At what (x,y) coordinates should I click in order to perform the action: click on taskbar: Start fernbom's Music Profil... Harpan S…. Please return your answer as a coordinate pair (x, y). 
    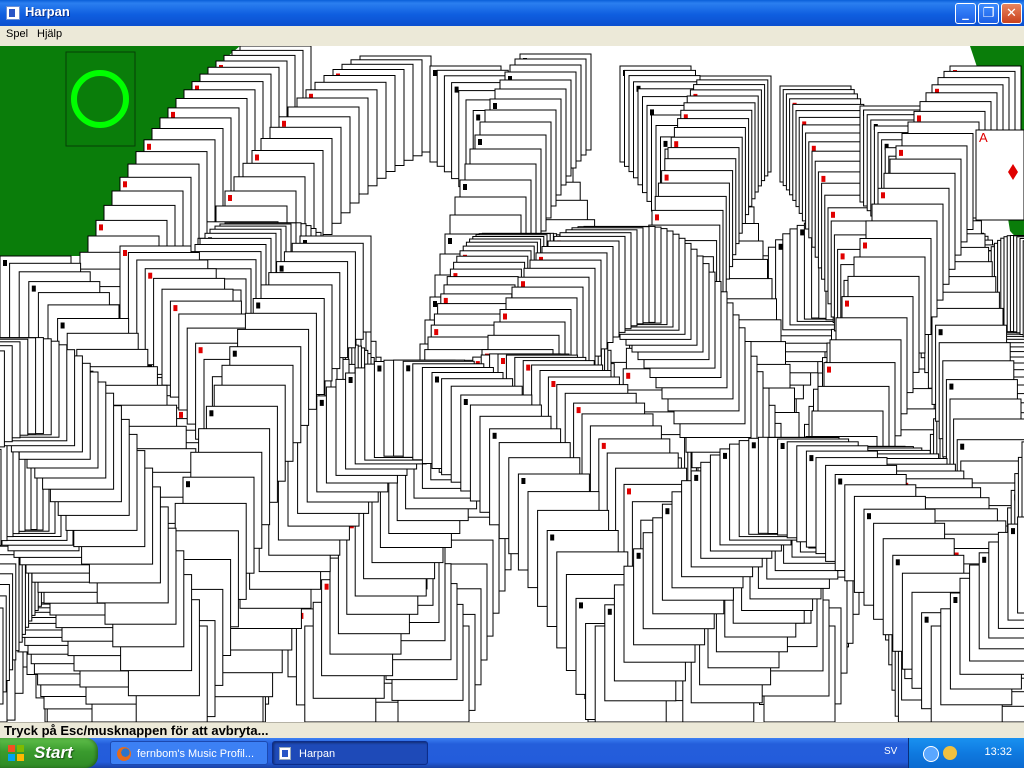
    Looking at the image, I should click on (512, 753).